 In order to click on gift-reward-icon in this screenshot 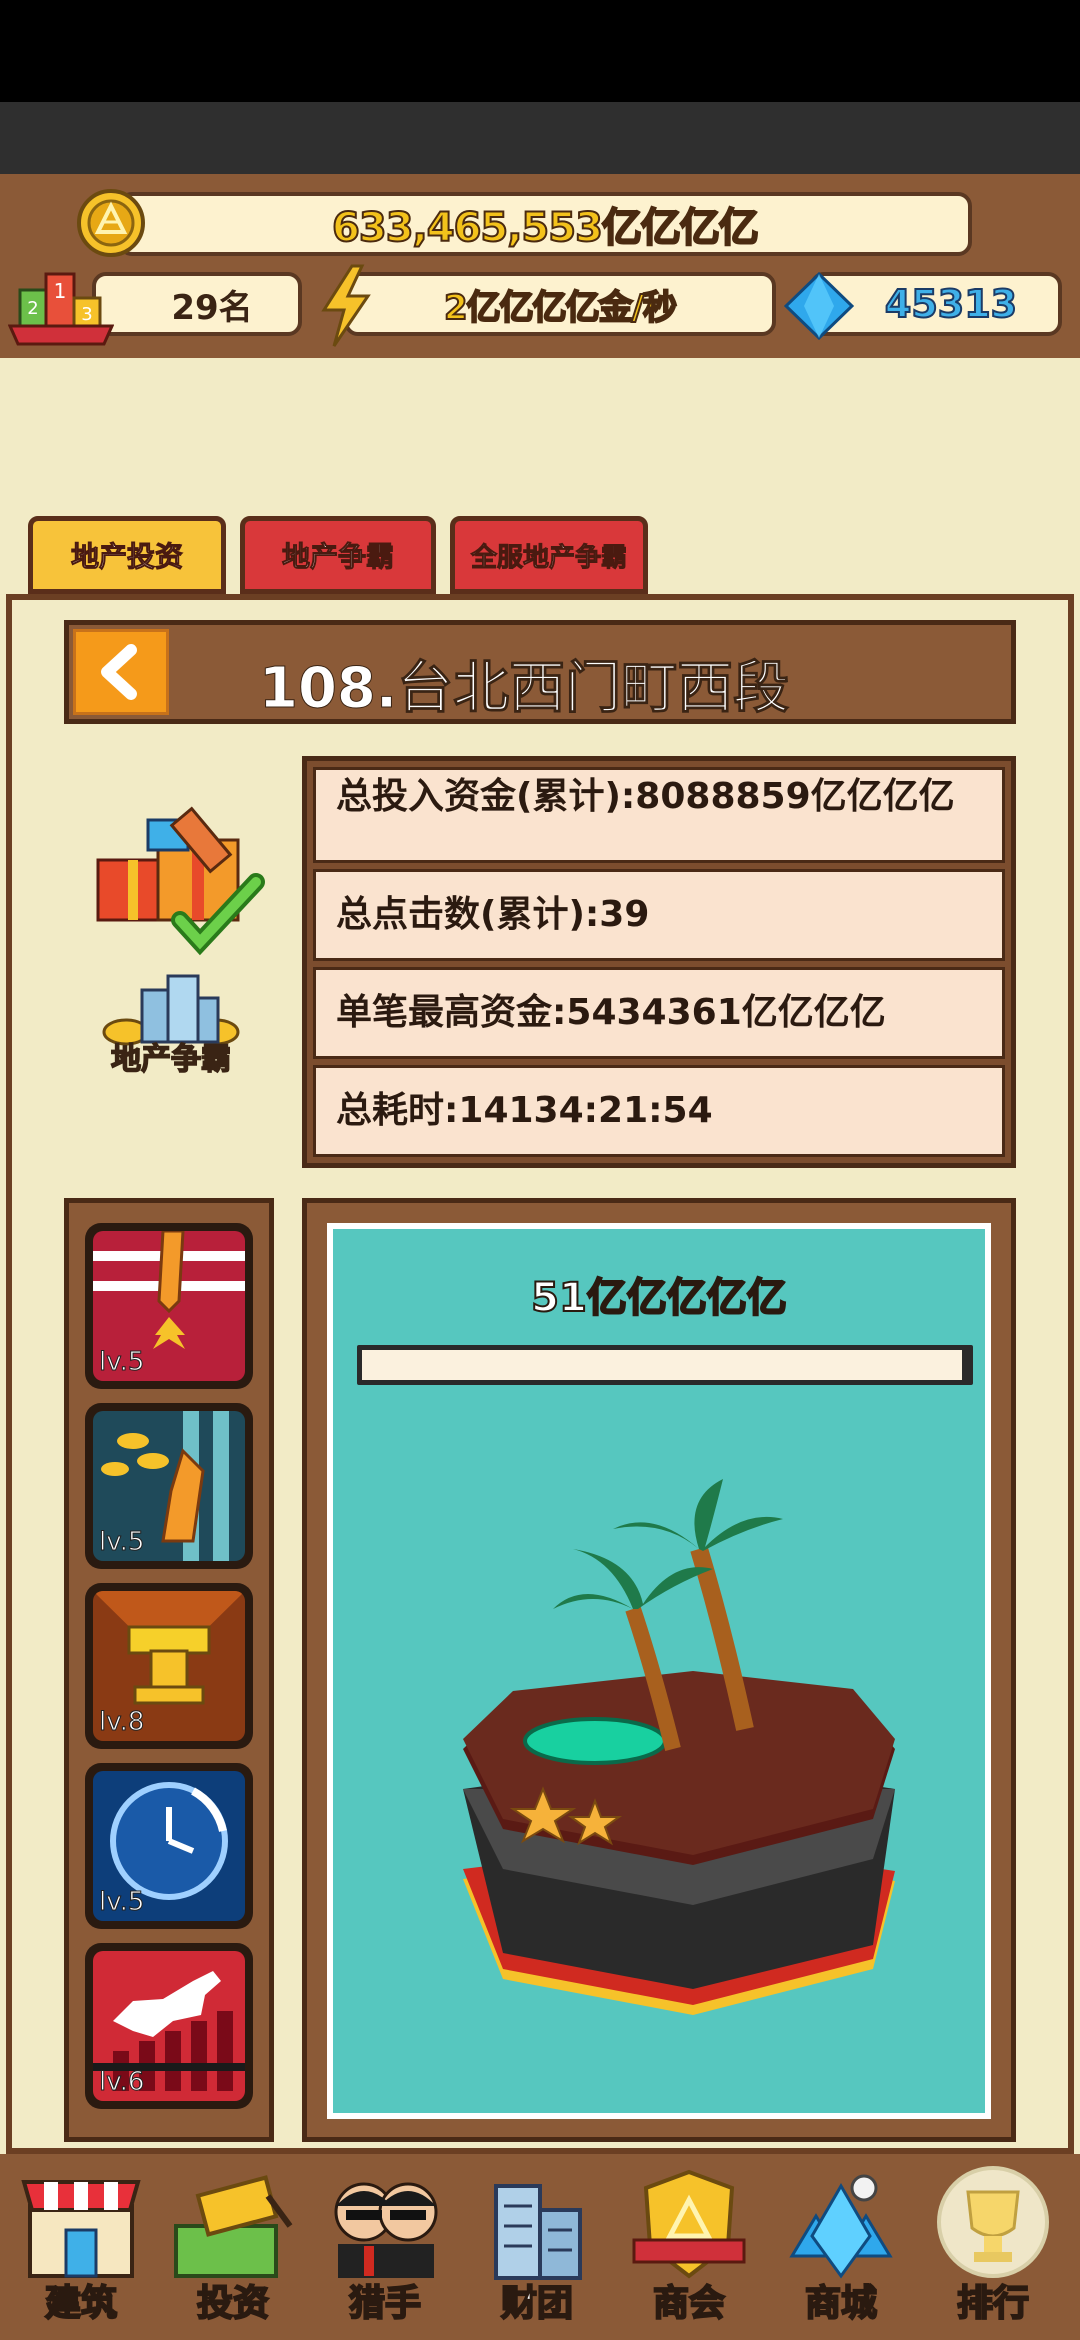, I will do `click(183, 875)`.